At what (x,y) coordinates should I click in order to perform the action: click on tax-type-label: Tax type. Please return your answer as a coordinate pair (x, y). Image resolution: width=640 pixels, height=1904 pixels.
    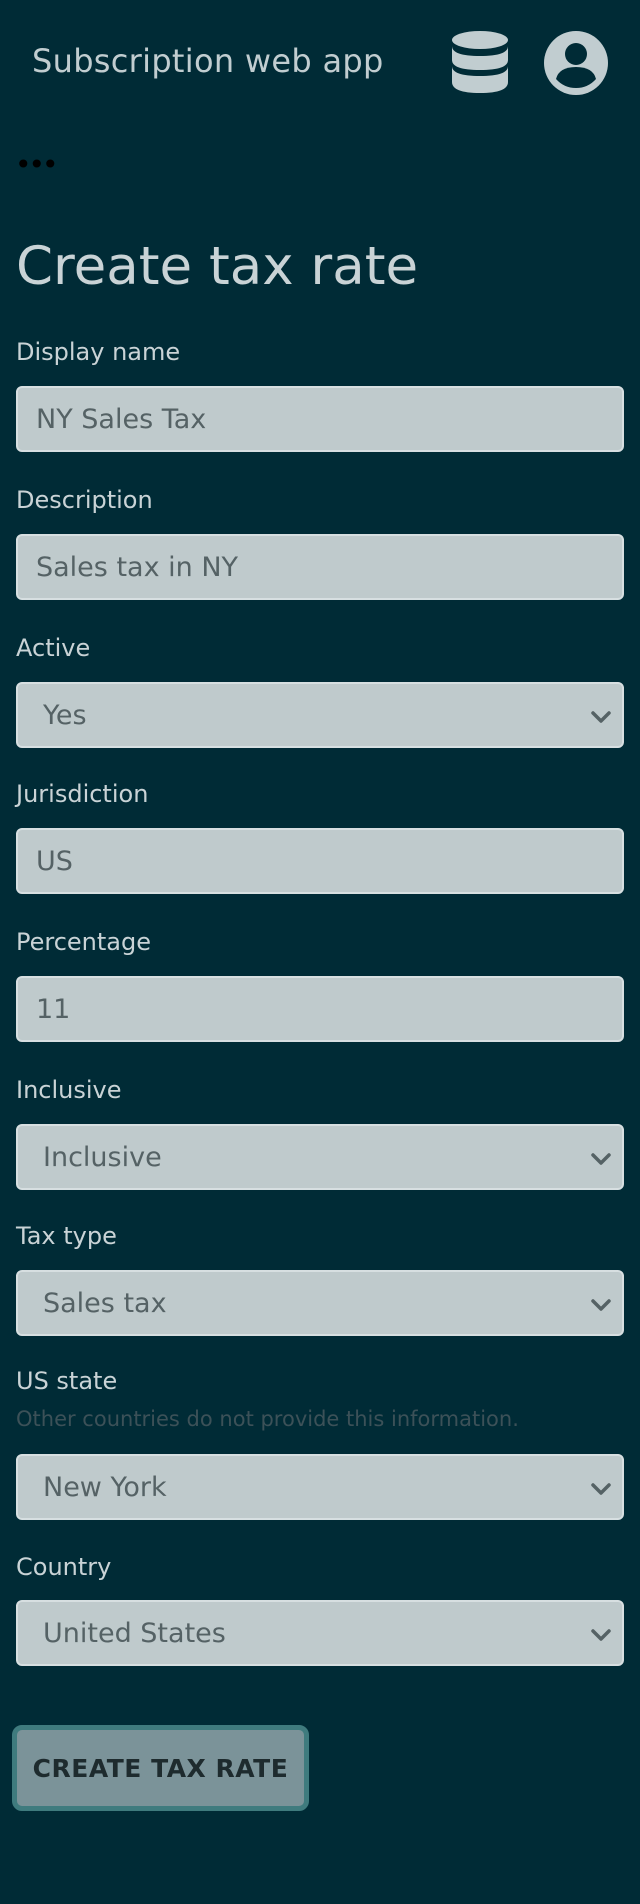
    Looking at the image, I should click on (66, 1236).